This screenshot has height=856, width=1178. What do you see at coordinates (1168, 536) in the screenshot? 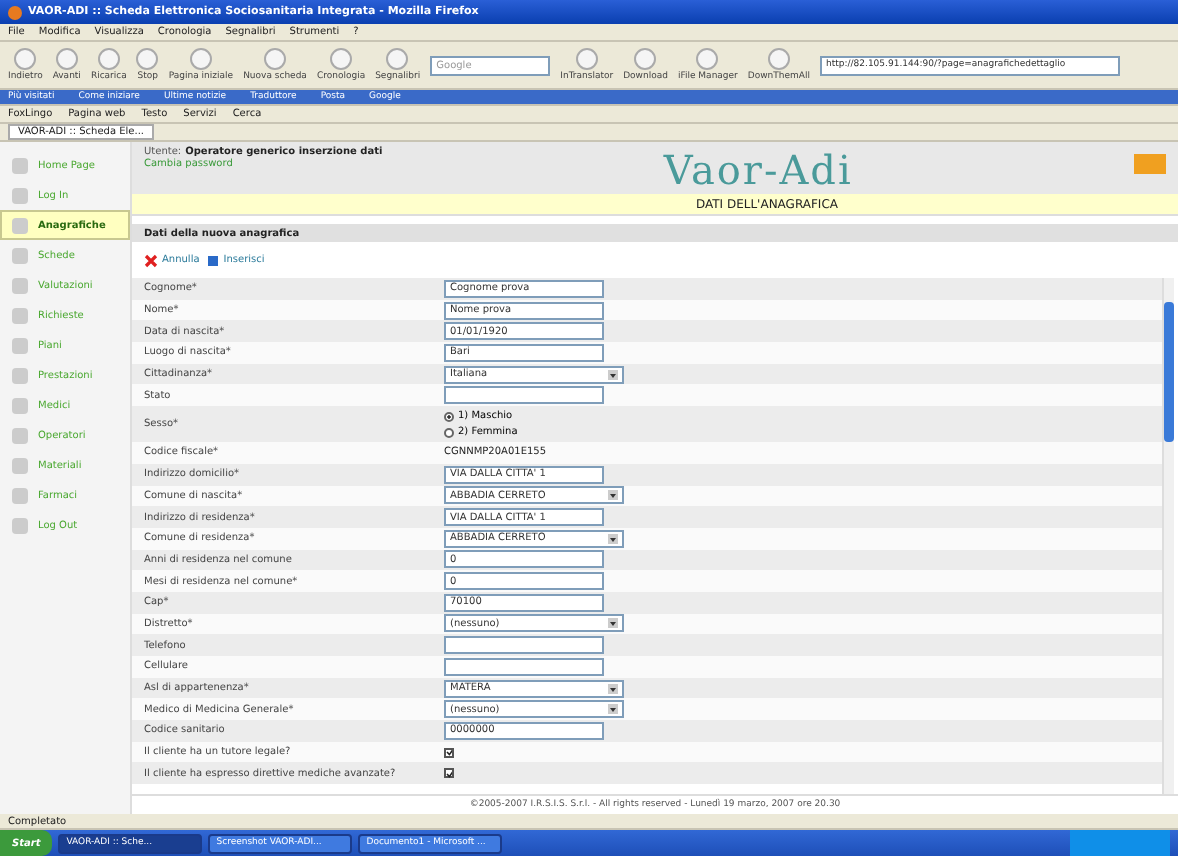
I see `scrollbar` at bounding box center [1168, 536].